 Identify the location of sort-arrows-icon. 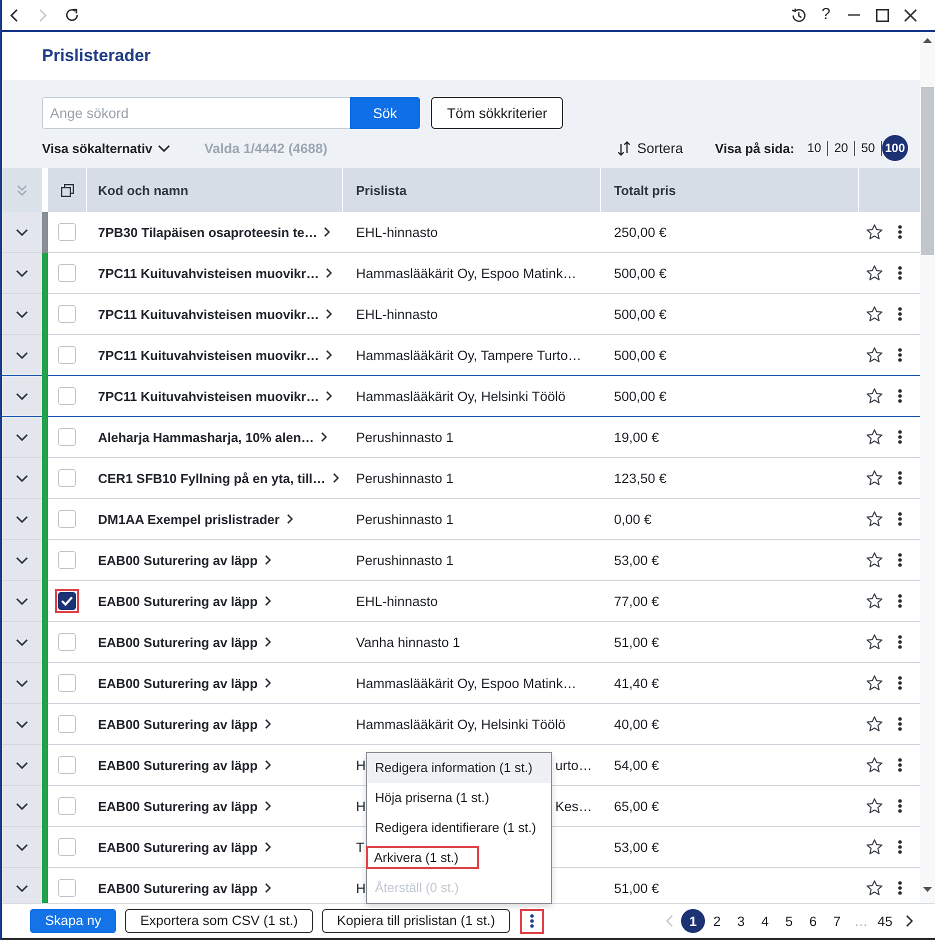
(624, 148).